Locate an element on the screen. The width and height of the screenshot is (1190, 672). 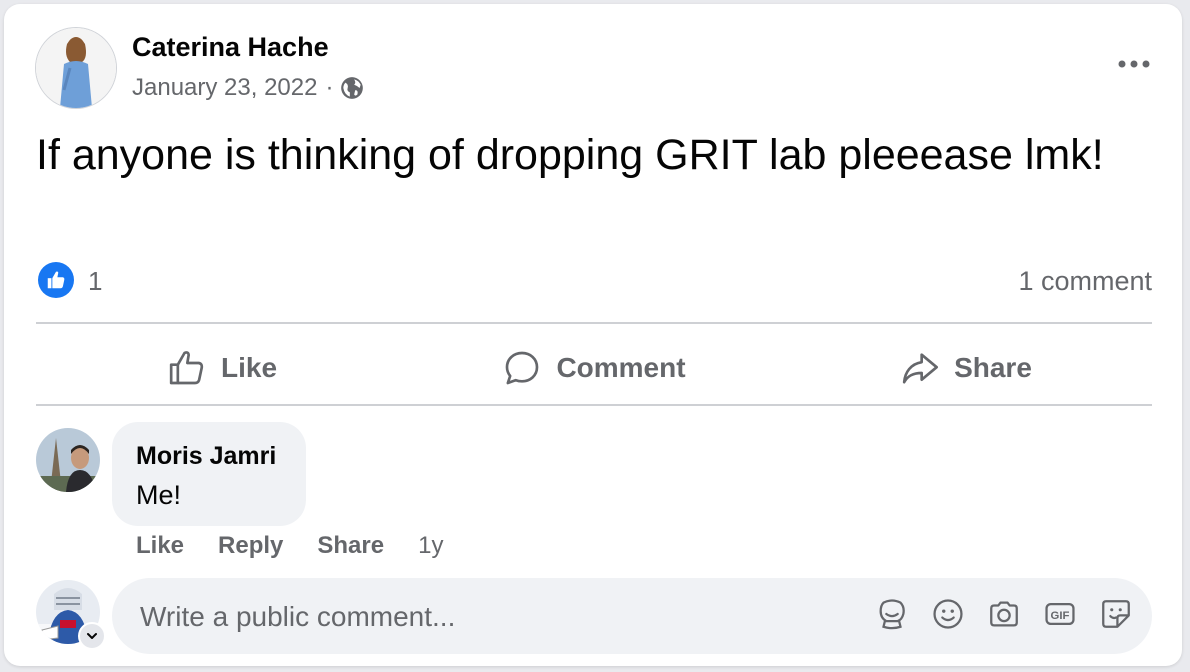
chevron-down-icon is located at coordinates (92, 636).